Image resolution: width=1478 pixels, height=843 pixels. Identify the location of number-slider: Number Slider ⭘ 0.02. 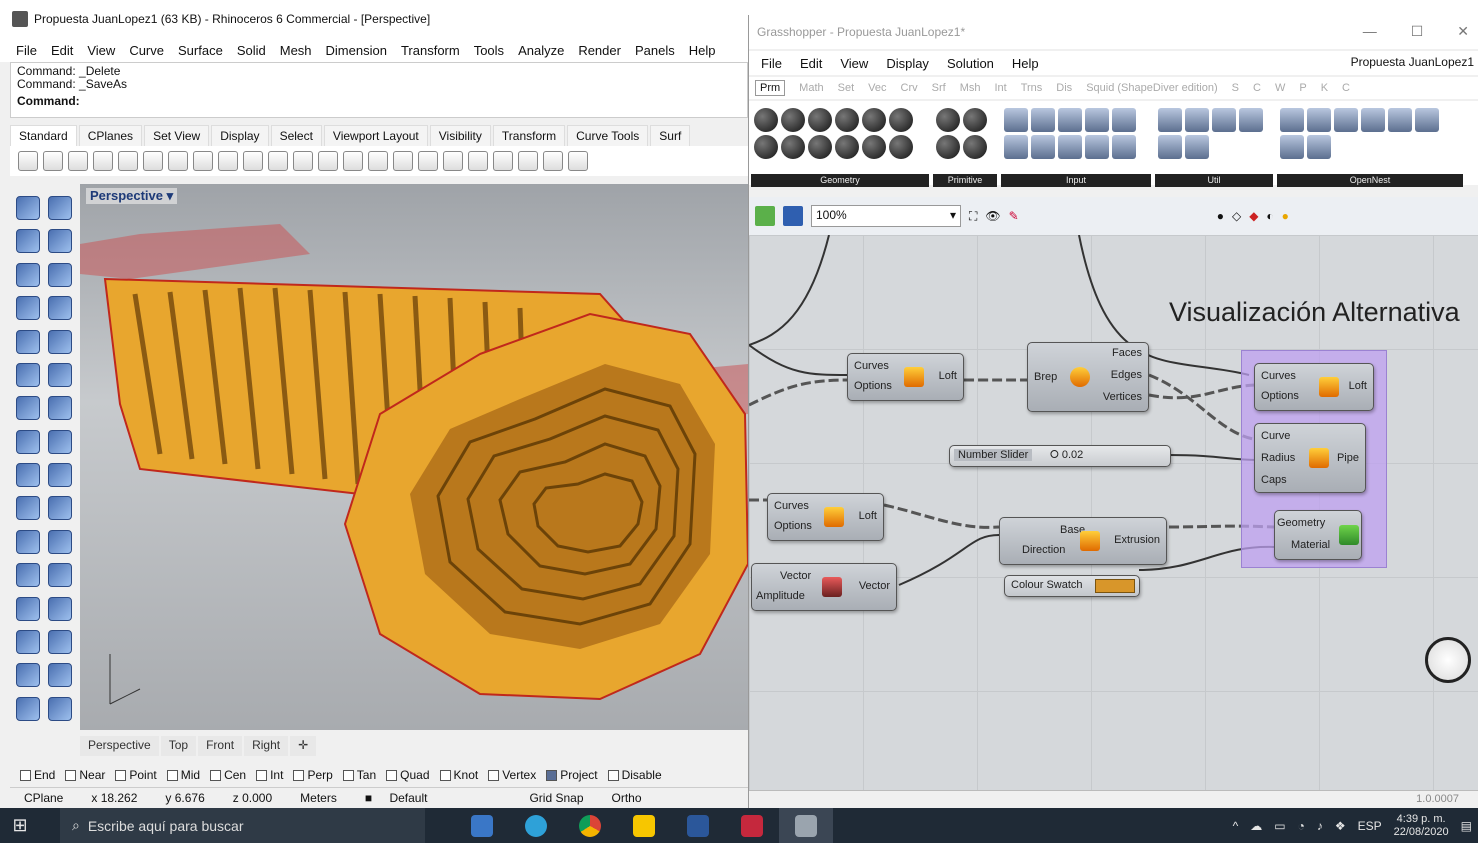
(1060, 456).